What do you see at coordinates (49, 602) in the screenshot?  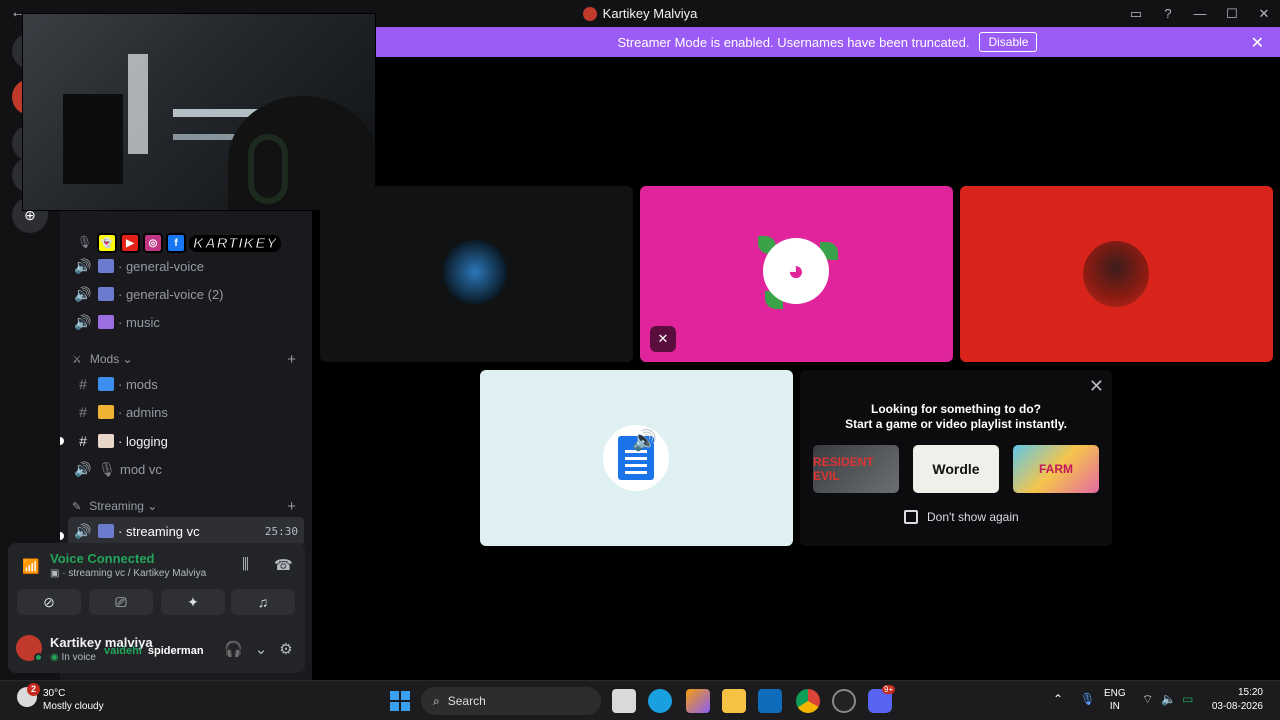 I see `camera-off-button: ⊘` at bounding box center [49, 602].